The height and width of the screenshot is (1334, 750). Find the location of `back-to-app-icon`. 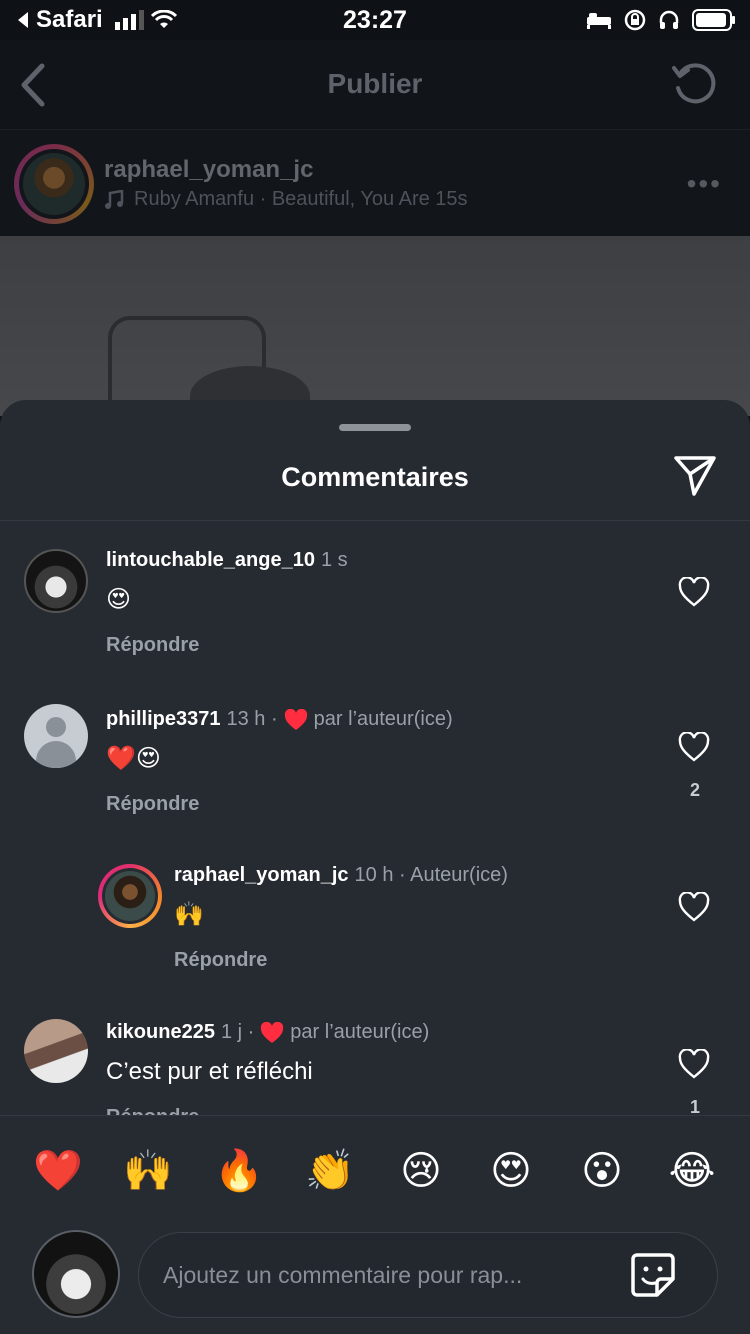

back-to-app-icon is located at coordinates (22, 20).